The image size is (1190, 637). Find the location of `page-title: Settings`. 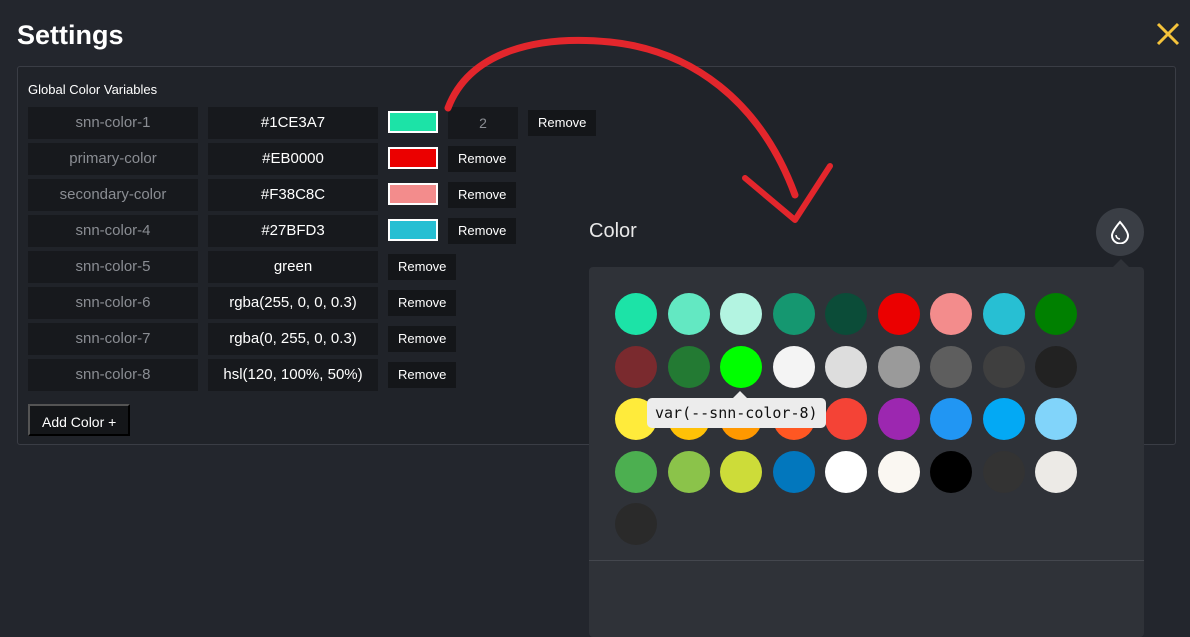

page-title: Settings is located at coordinates (70, 35).